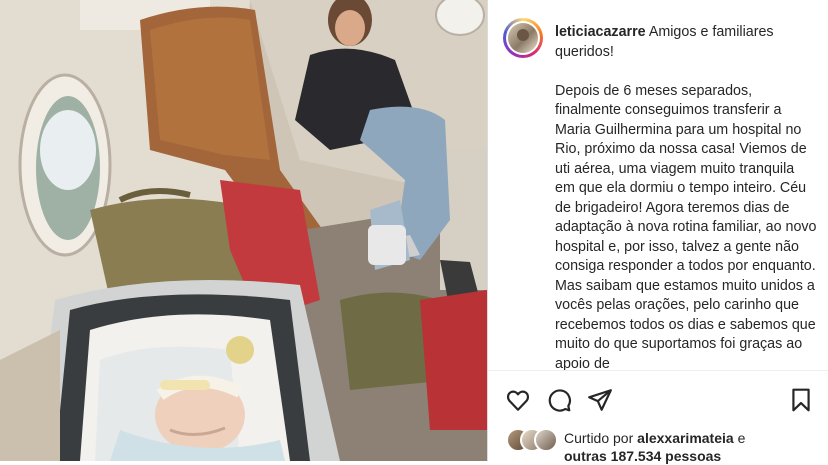  Describe the element at coordinates (801, 400) in the screenshot. I see `bookmark-icon` at that location.